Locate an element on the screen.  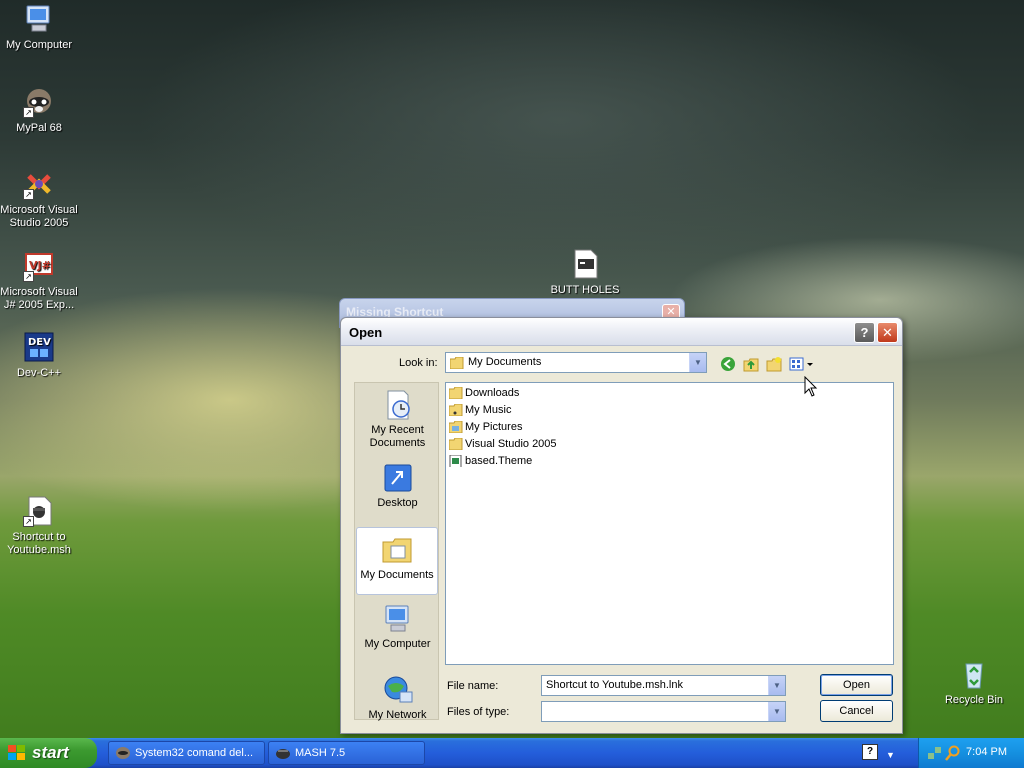
desktop-icon-label: My Computer is located at coordinates (39, 45).